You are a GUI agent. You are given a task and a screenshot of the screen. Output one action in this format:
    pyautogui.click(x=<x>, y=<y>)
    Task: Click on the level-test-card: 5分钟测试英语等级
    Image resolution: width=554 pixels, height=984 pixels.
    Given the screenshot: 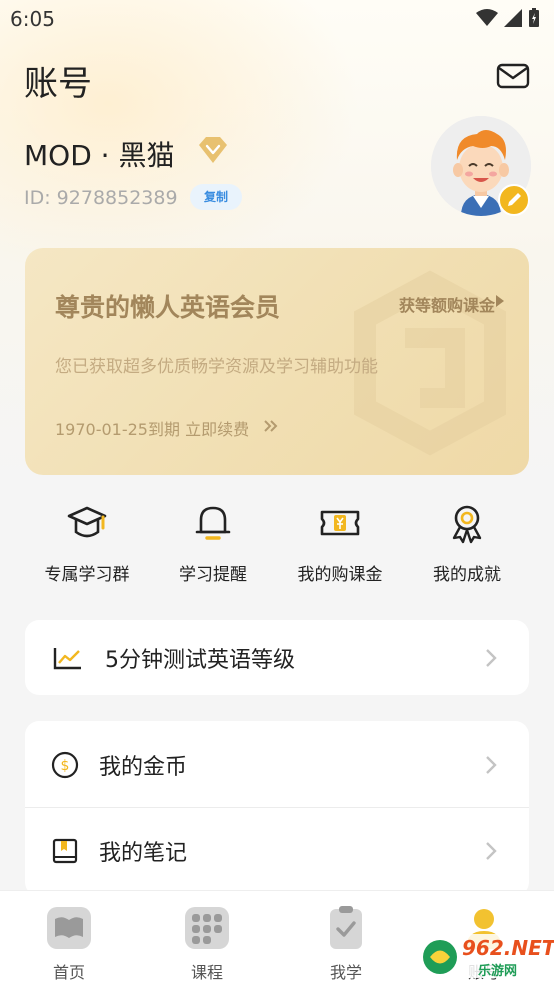 What is the action you would take?
    pyautogui.click(x=277, y=657)
    